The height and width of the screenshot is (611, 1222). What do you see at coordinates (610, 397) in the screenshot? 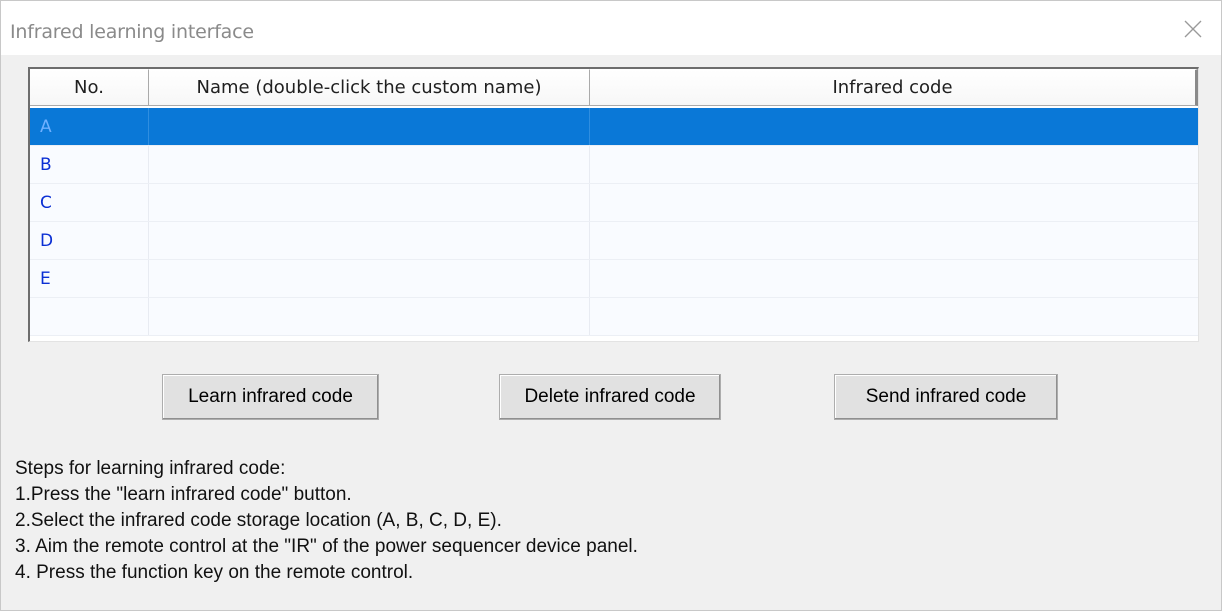
I see `delete-infrared-code-button: Delete infrared code` at bounding box center [610, 397].